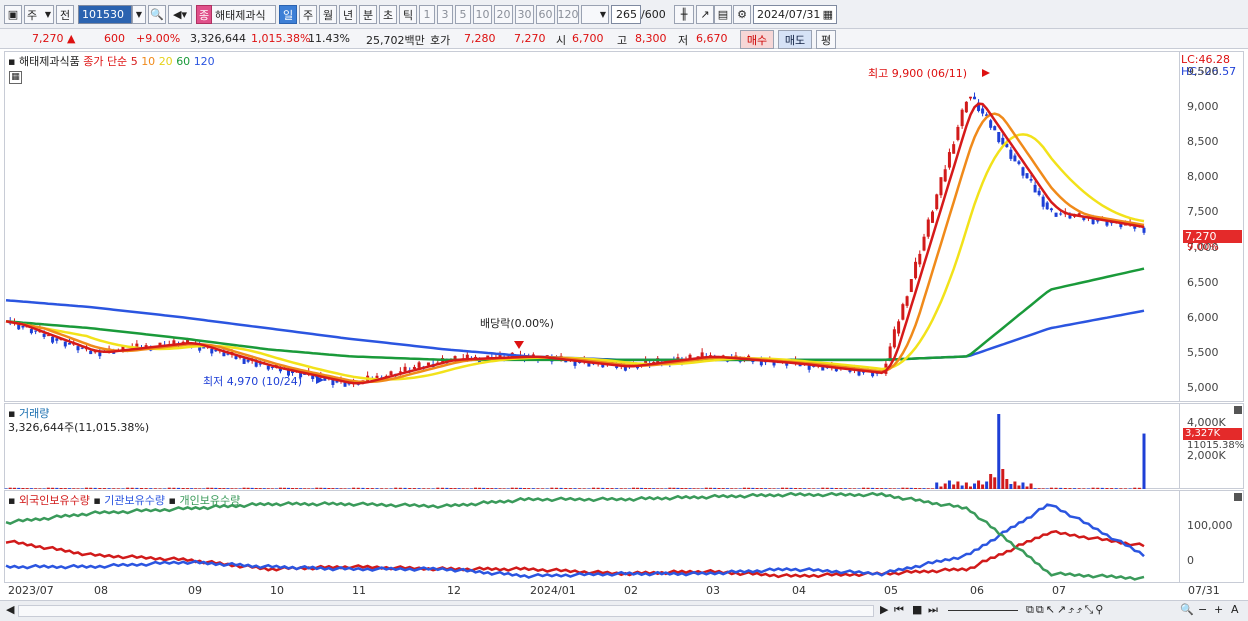 Image resolution: width=1248 pixels, height=621 pixels. What do you see at coordinates (1235, 609) in the screenshot?
I see `font-size-icon: A` at bounding box center [1235, 609].